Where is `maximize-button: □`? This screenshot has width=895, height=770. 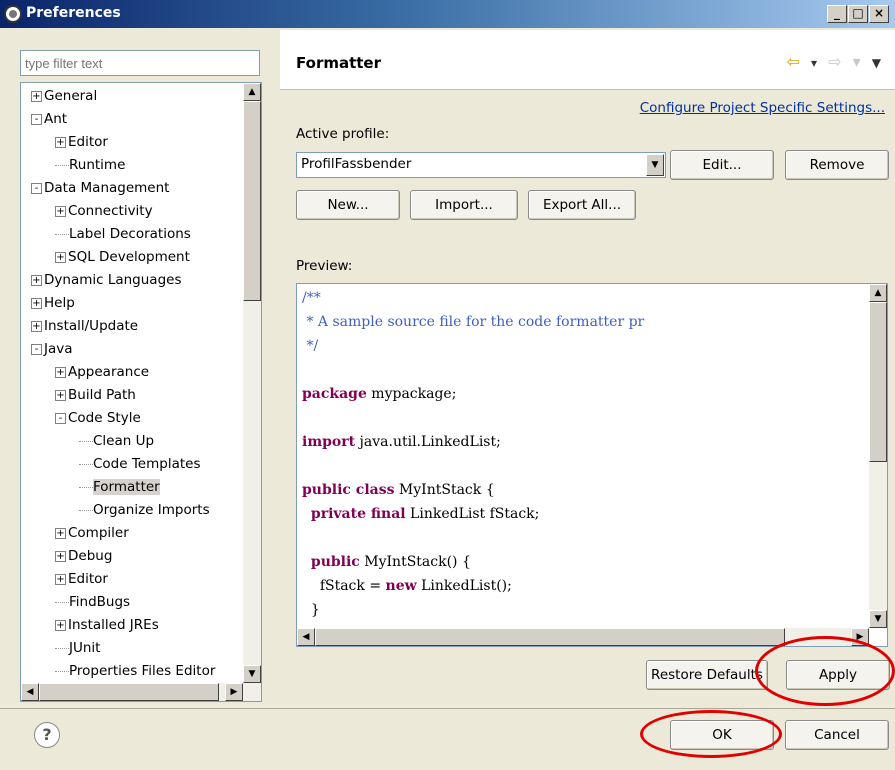
maximize-button: □ is located at coordinates (858, 14).